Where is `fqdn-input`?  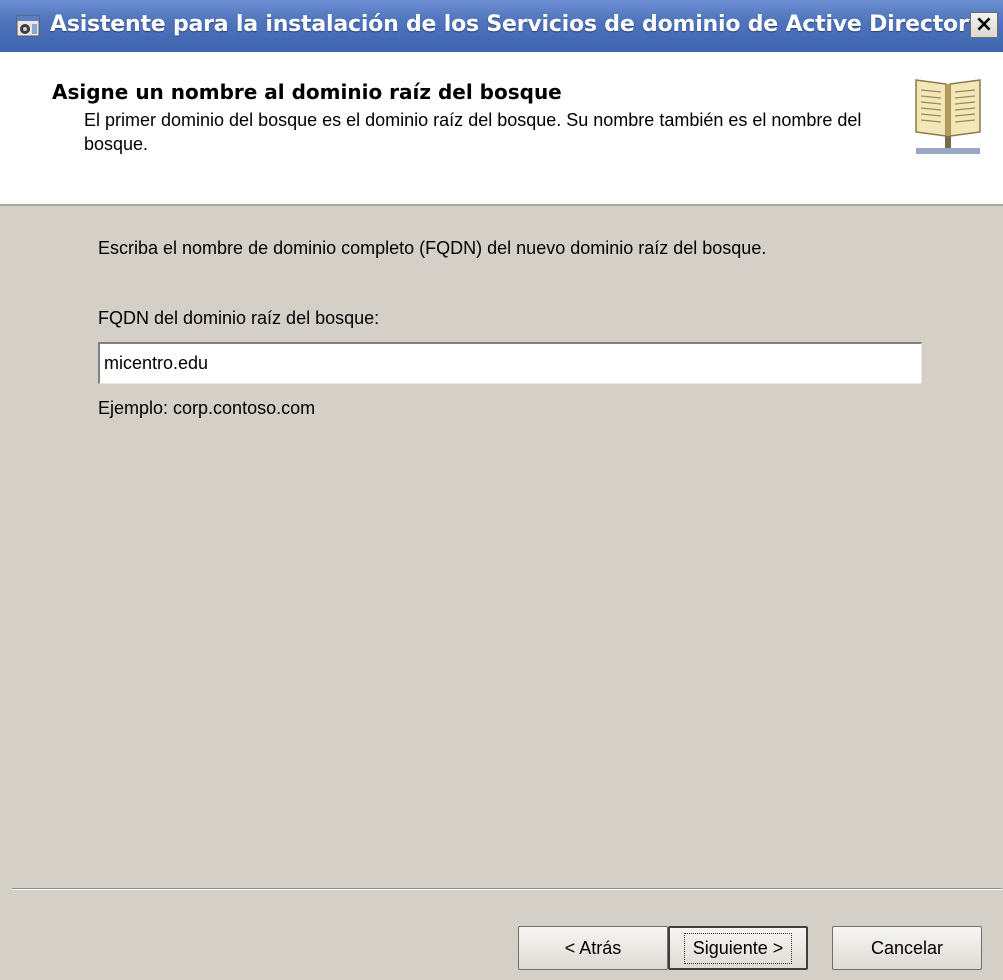
fqdn-input is located at coordinates (510, 363).